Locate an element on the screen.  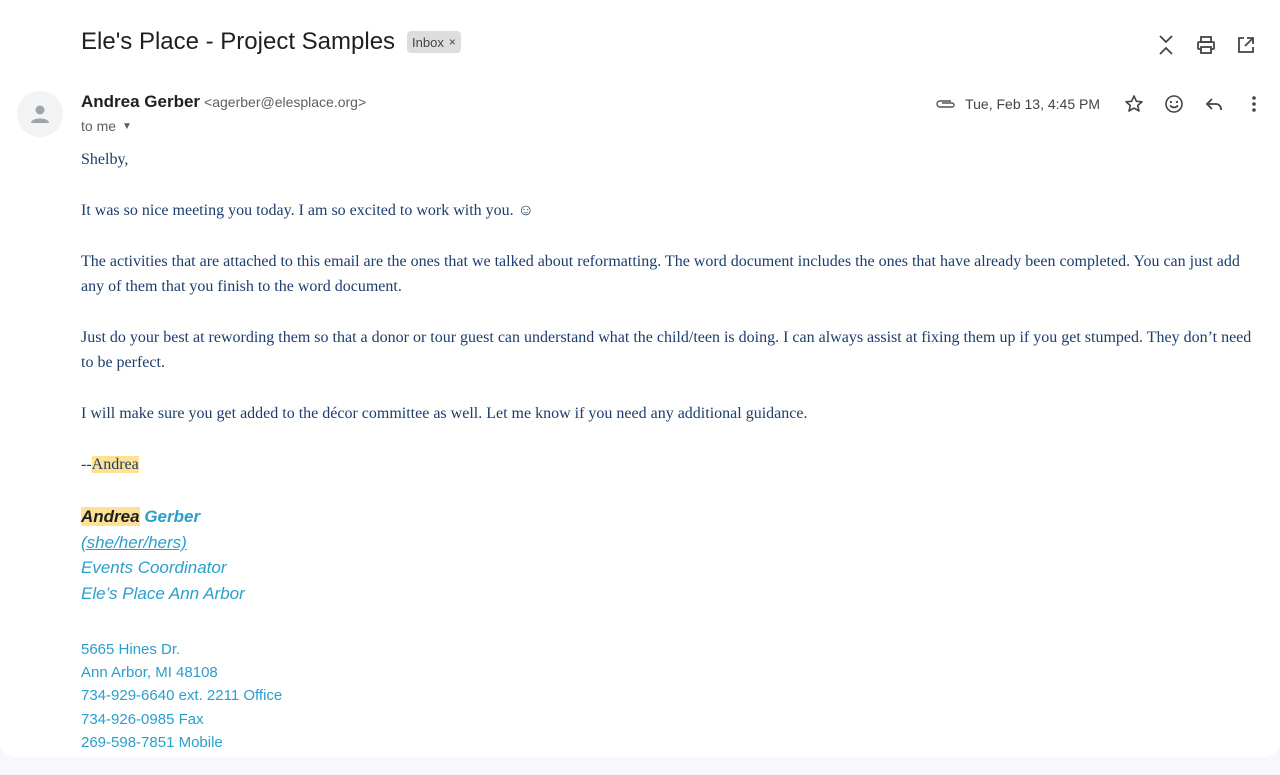
recipient-dropdown: to me ▼ is located at coordinates (106, 126).